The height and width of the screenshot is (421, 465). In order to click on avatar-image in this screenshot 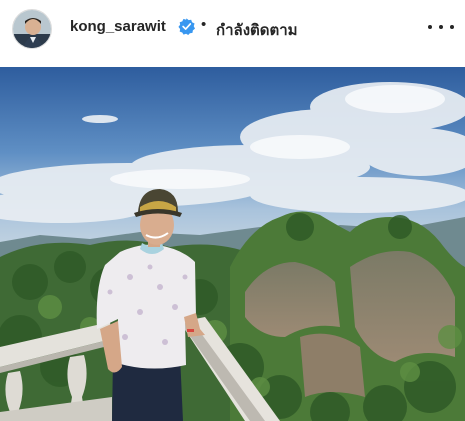, I will do `click(32, 29)`.